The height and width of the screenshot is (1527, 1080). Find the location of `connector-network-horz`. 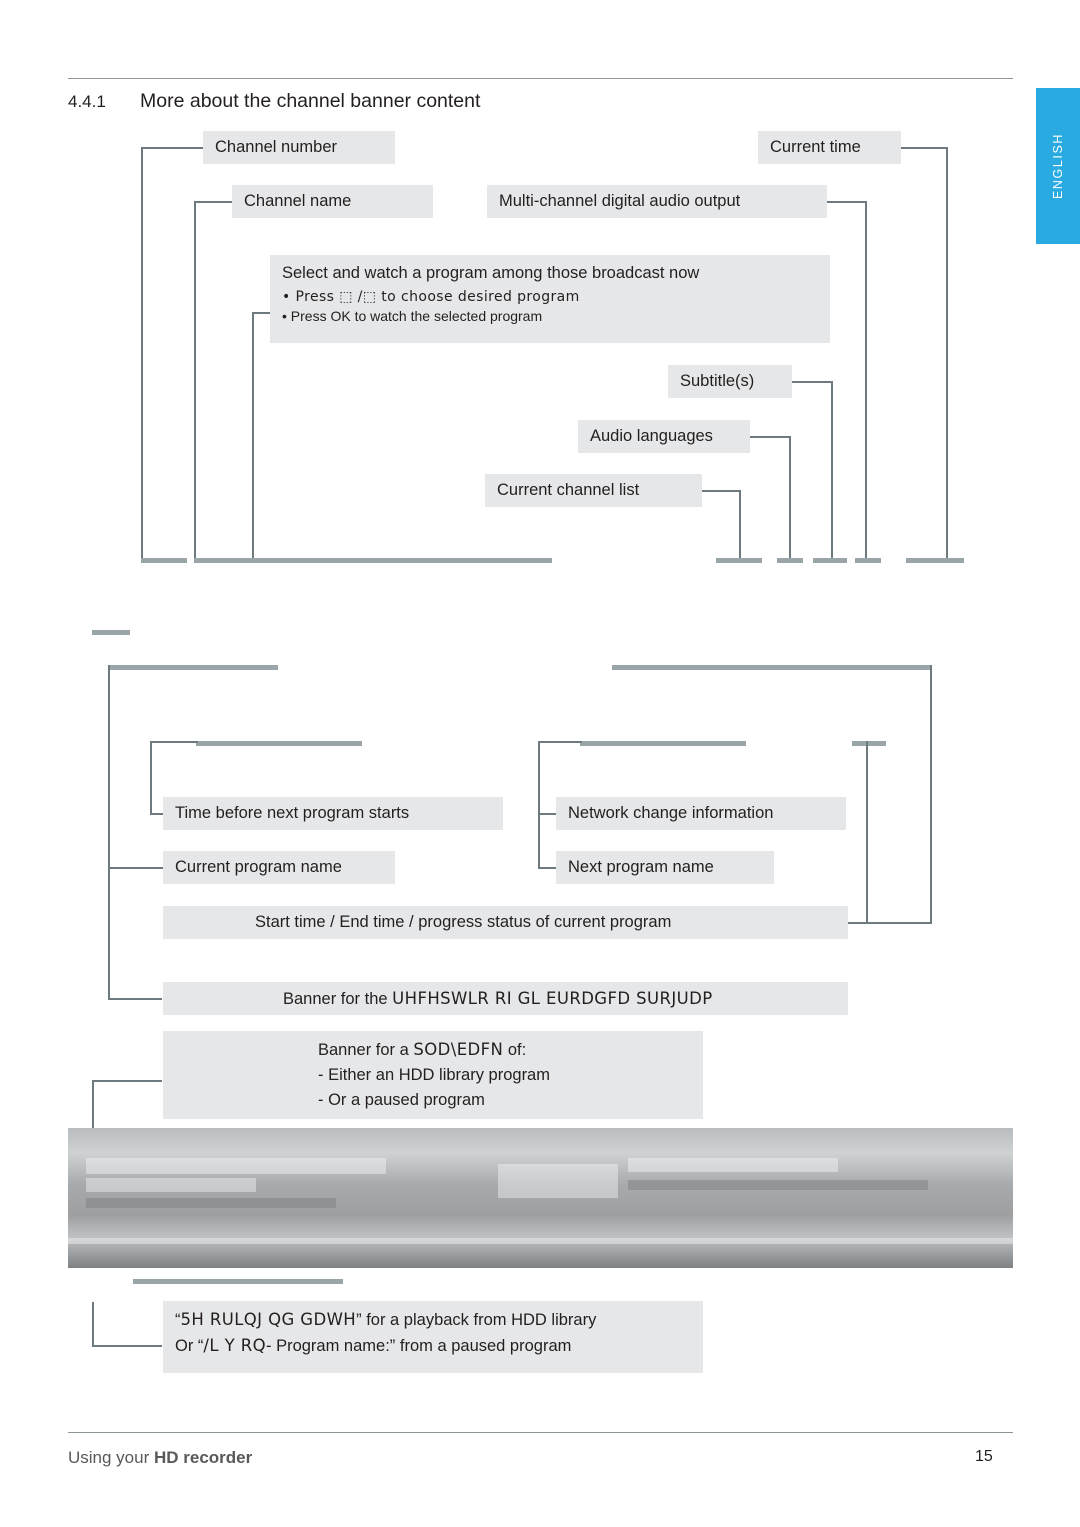

connector-network-horz is located at coordinates (547, 814).